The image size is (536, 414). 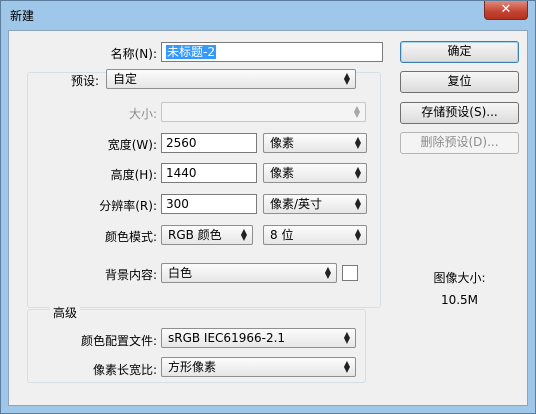 I want to click on close-icon: ✕, so click(x=506, y=9).